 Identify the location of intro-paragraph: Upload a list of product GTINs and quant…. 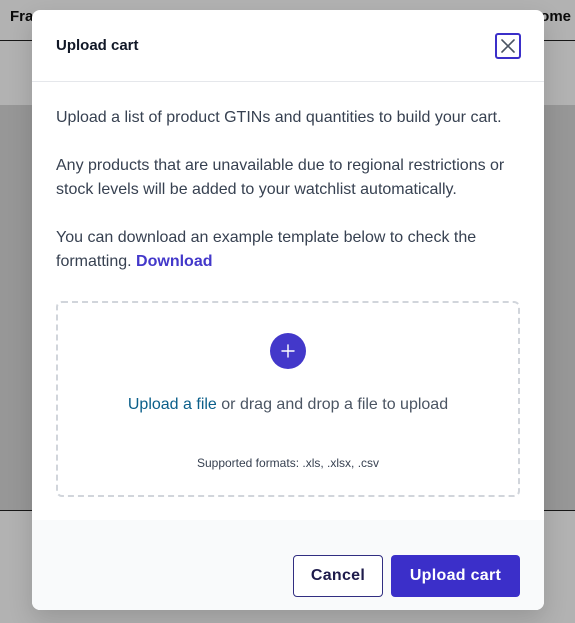
(279, 117).